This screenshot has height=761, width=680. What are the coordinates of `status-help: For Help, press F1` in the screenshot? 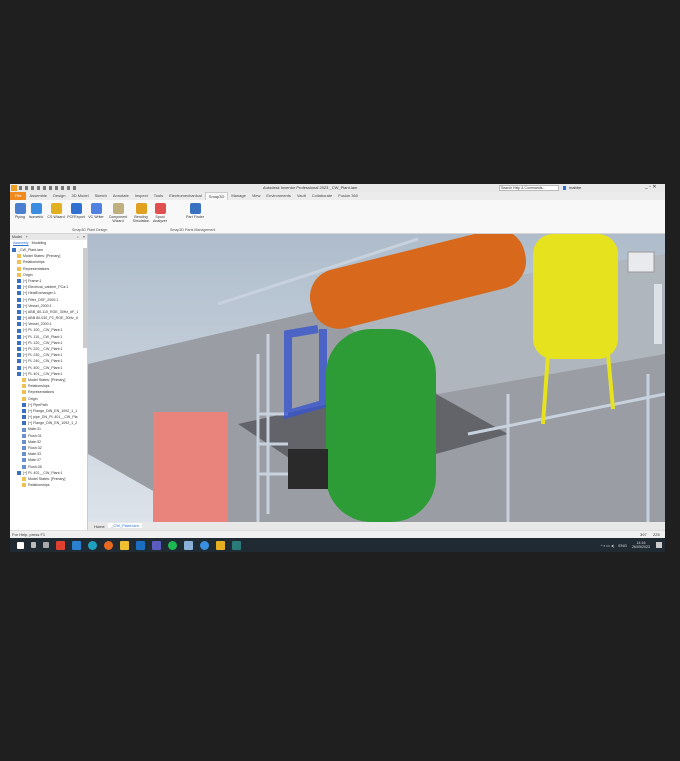 It's located at (29, 534).